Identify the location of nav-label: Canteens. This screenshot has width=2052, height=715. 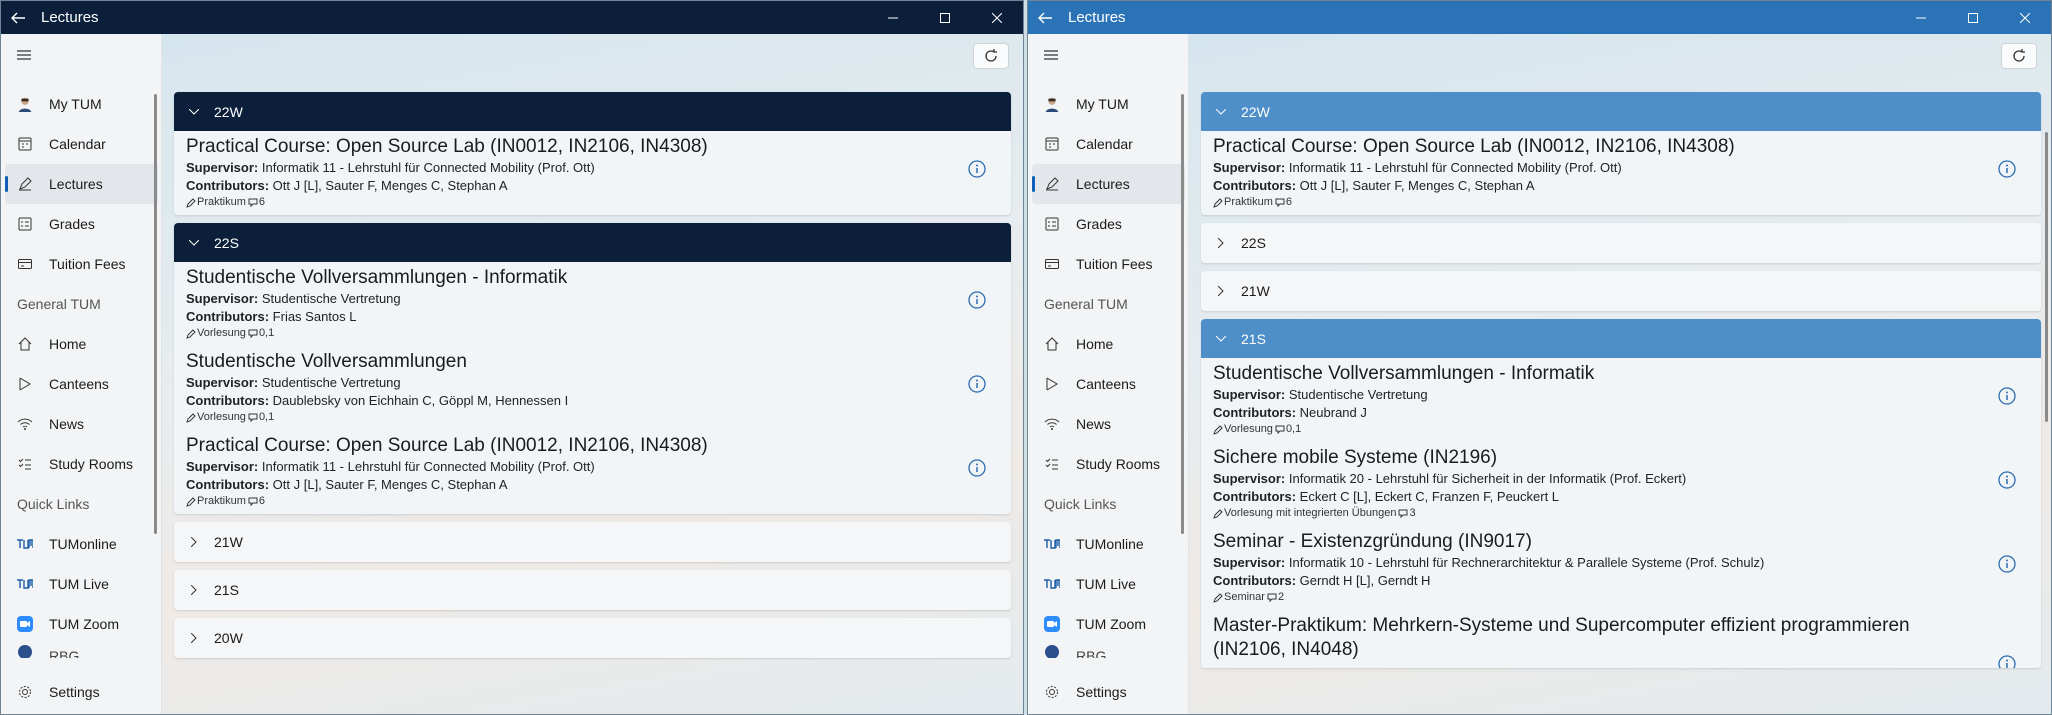
(1106, 384).